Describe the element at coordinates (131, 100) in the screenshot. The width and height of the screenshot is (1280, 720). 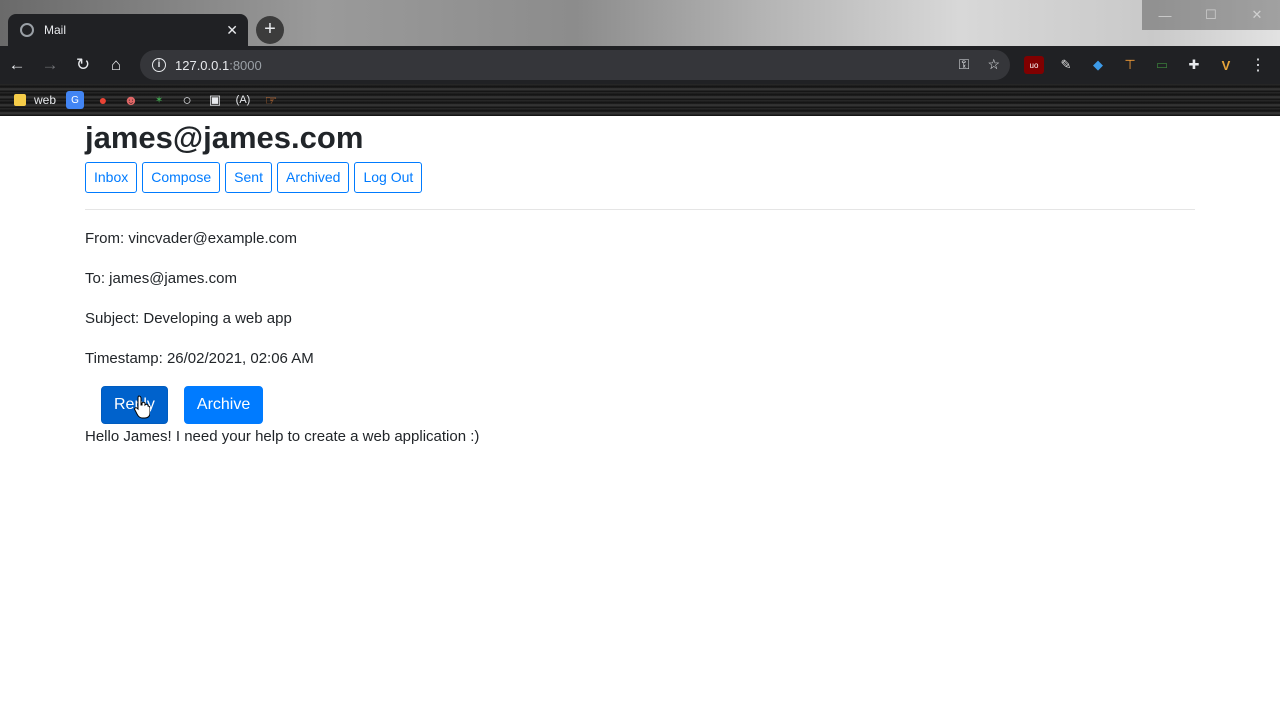
I see `avatar-icon: ☻` at that location.